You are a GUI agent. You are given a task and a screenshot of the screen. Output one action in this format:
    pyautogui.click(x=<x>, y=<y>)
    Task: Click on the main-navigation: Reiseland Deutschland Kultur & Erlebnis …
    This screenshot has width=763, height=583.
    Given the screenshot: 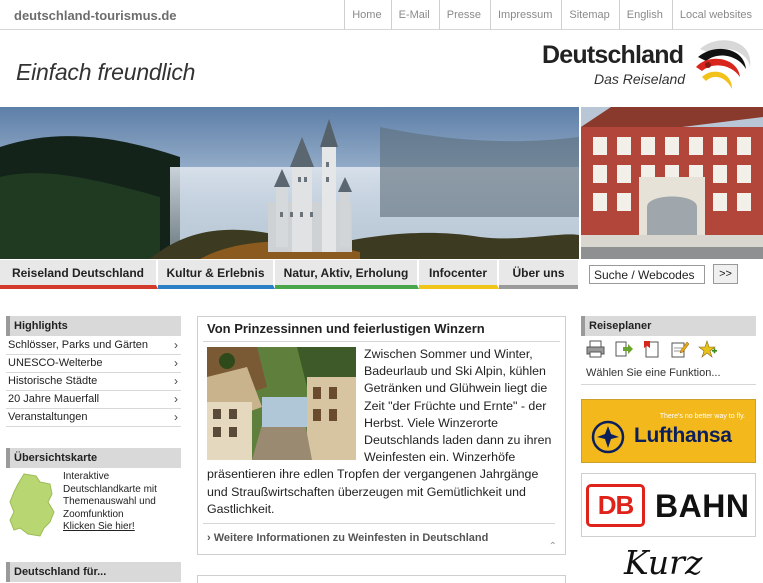 What is the action you would take?
    pyautogui.click(x=290, y=275)
    